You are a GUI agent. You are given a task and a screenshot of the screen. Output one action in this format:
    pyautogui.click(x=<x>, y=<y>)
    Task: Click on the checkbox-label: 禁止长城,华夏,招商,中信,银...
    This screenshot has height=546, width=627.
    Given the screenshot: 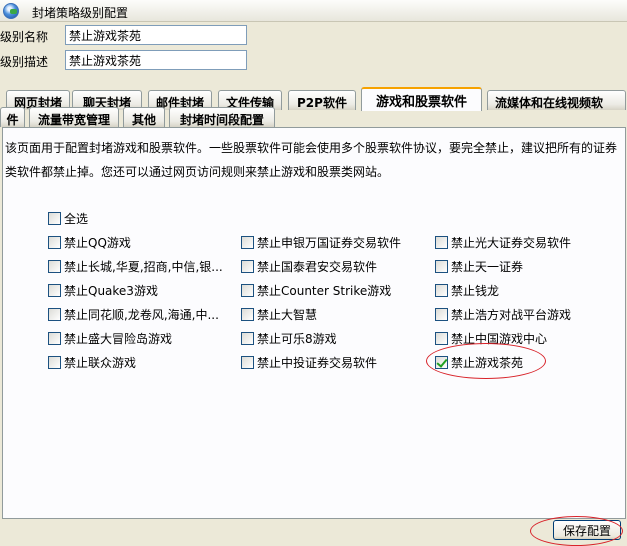 What is the action you would take?
    pyautogui.click(x=143, y=266)
    